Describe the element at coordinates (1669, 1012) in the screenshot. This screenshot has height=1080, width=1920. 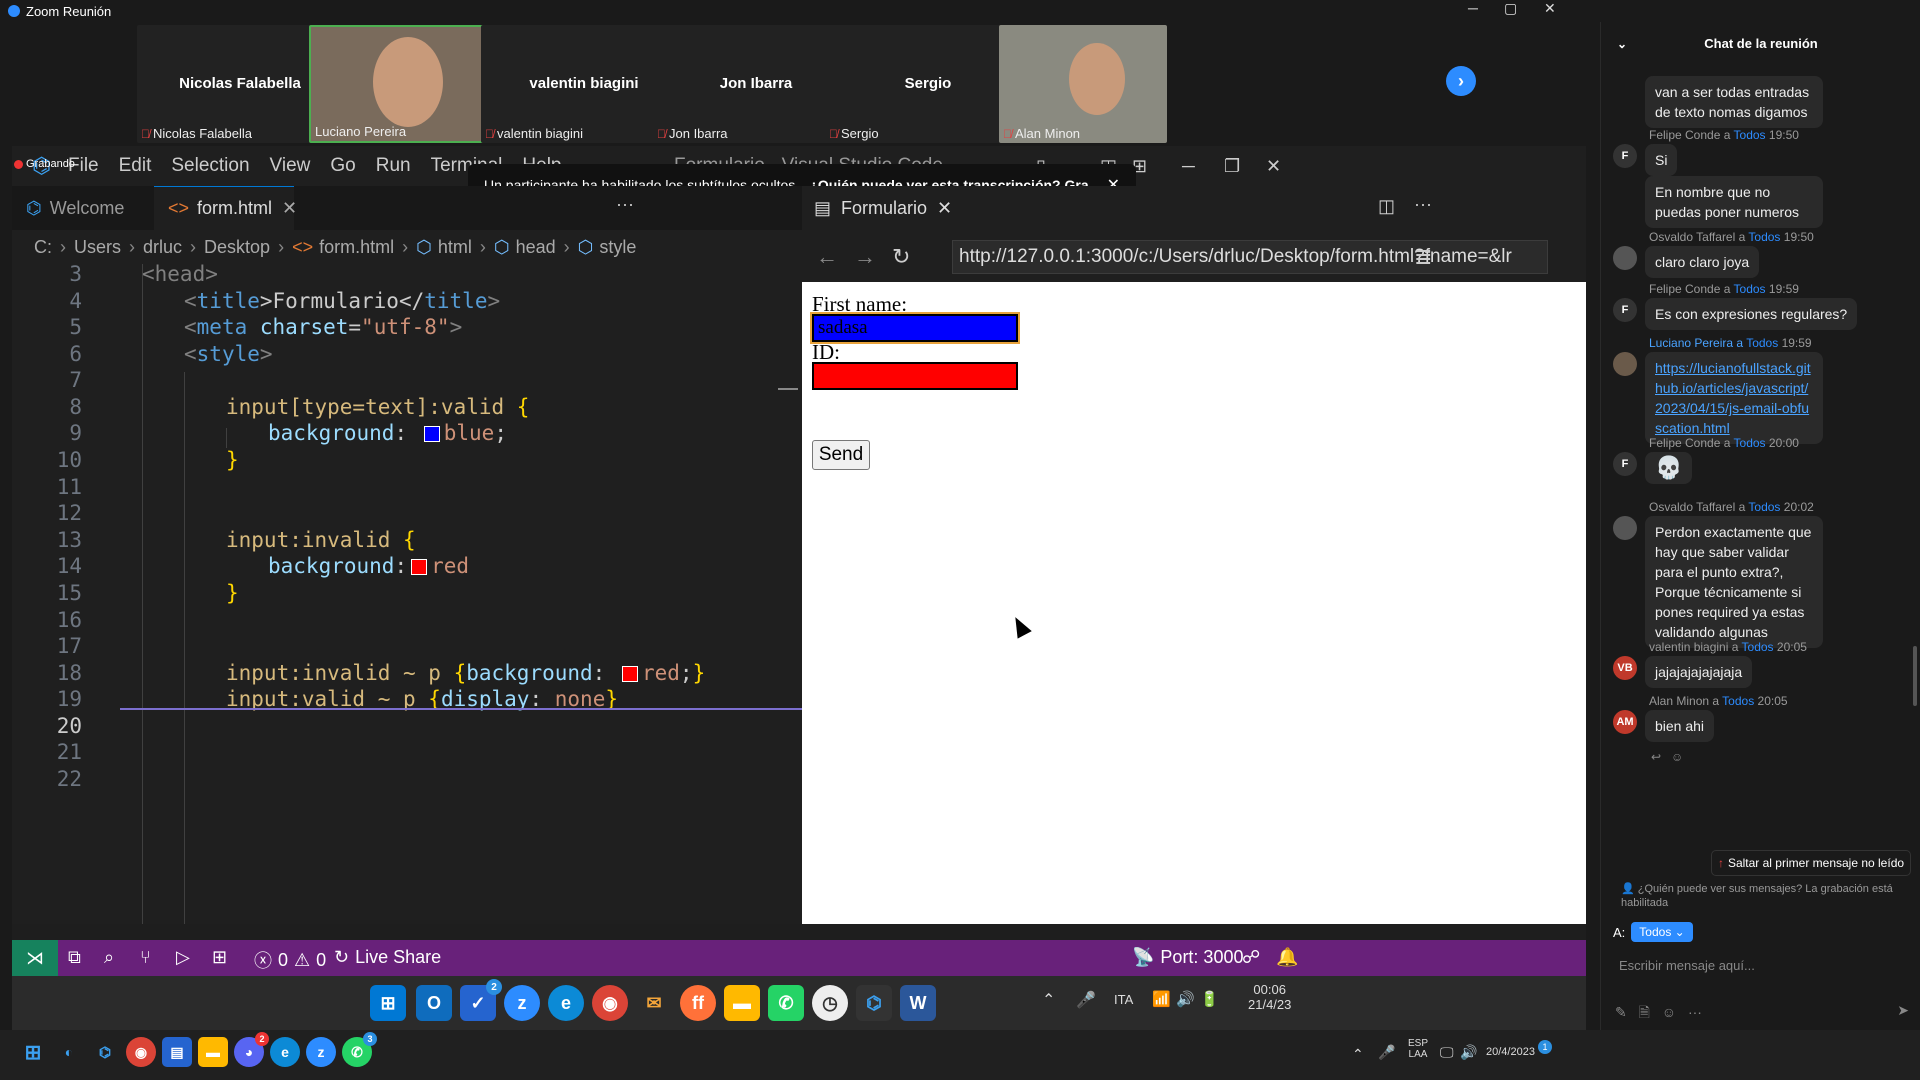
I see `emoji-icon: ☺` at that location.